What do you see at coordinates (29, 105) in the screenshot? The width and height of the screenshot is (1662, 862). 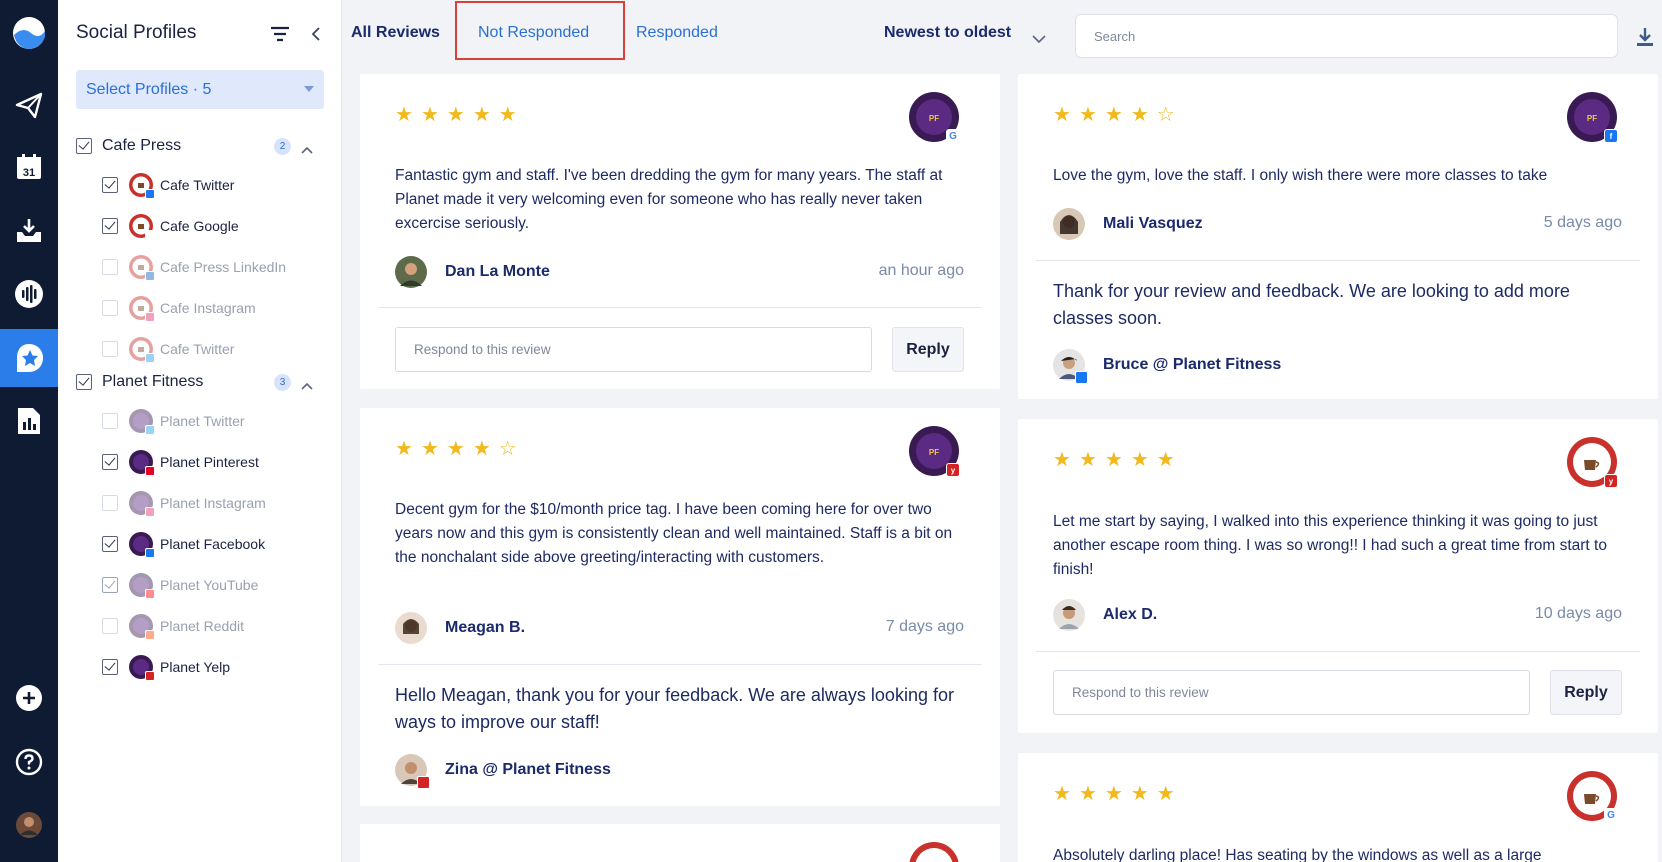 I see `paper-plane-icon` at bounding box center [29, 105].